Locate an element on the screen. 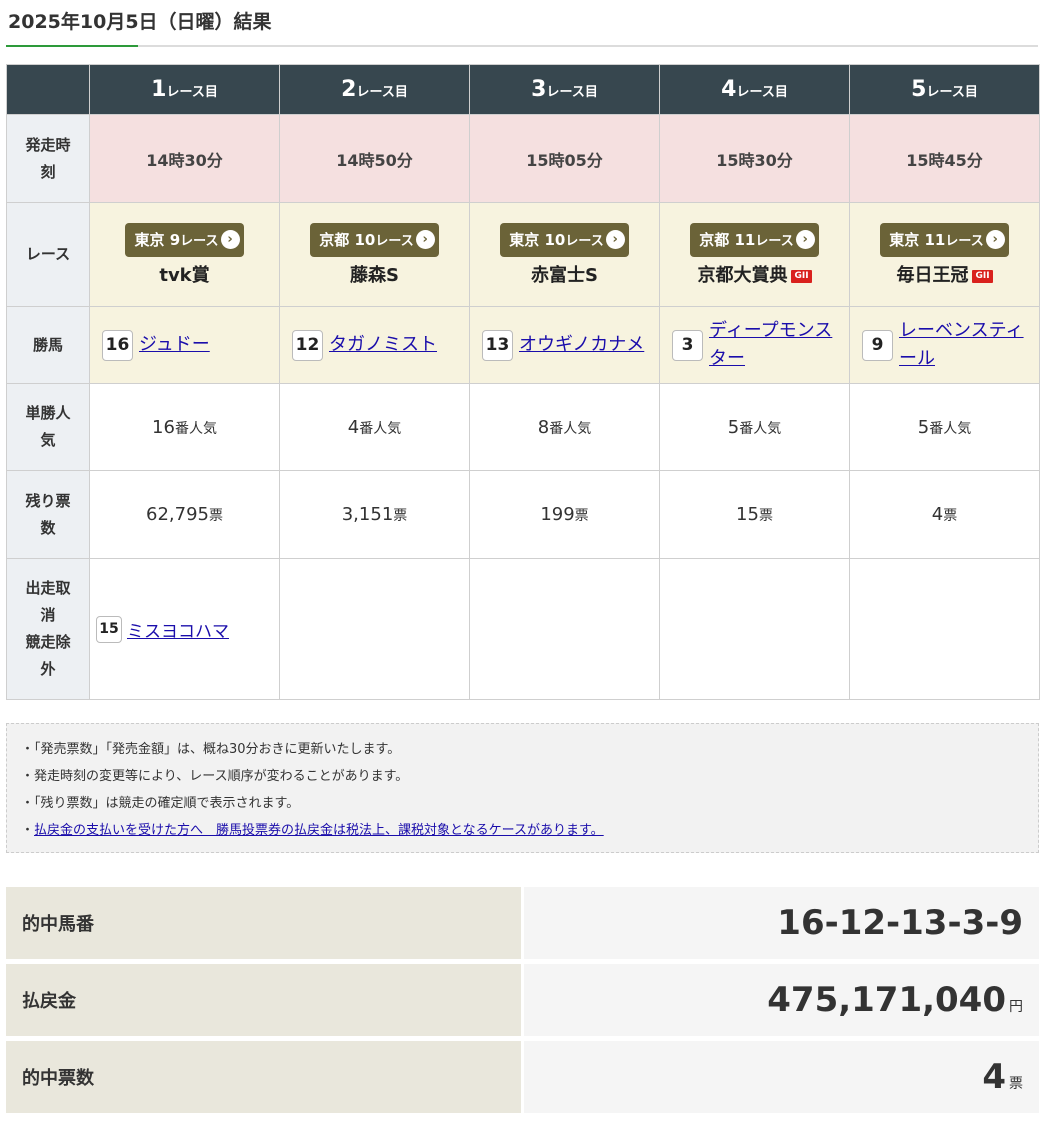 The width and height of the screenshot is (1041, 1123). row-header-remaining: 残り票数 is located at coordinates (48, 514).